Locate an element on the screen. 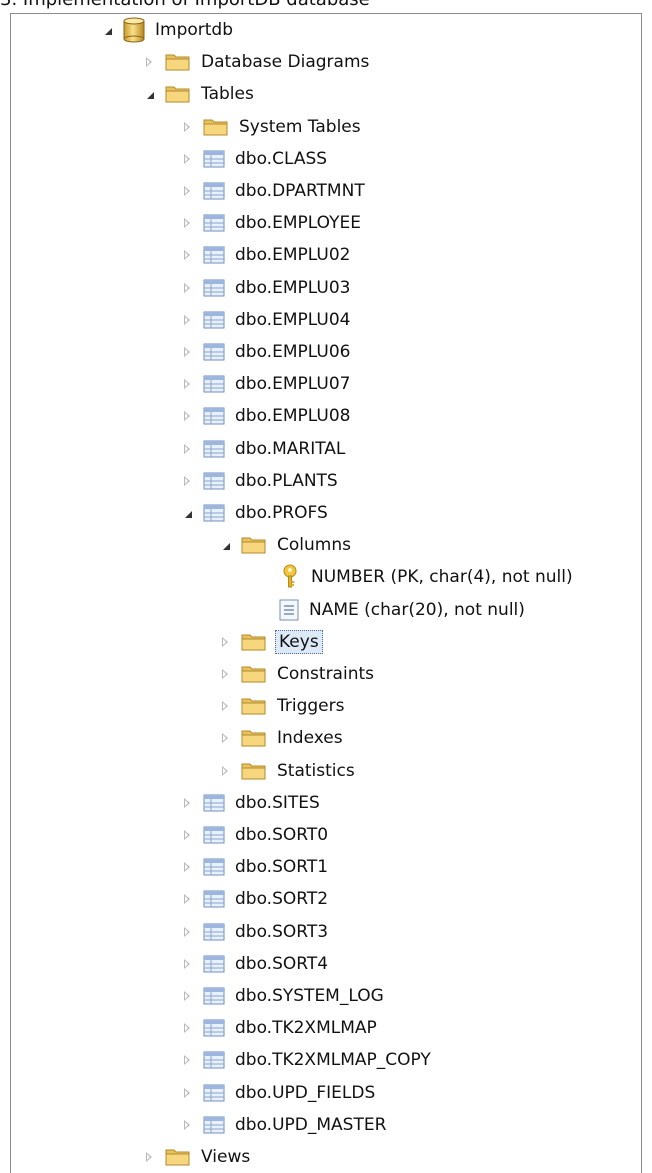 Image resolution: width=652 pixels, height=1173 pixels. tree-node-columns: Columns is located at coordinates (285, 545).